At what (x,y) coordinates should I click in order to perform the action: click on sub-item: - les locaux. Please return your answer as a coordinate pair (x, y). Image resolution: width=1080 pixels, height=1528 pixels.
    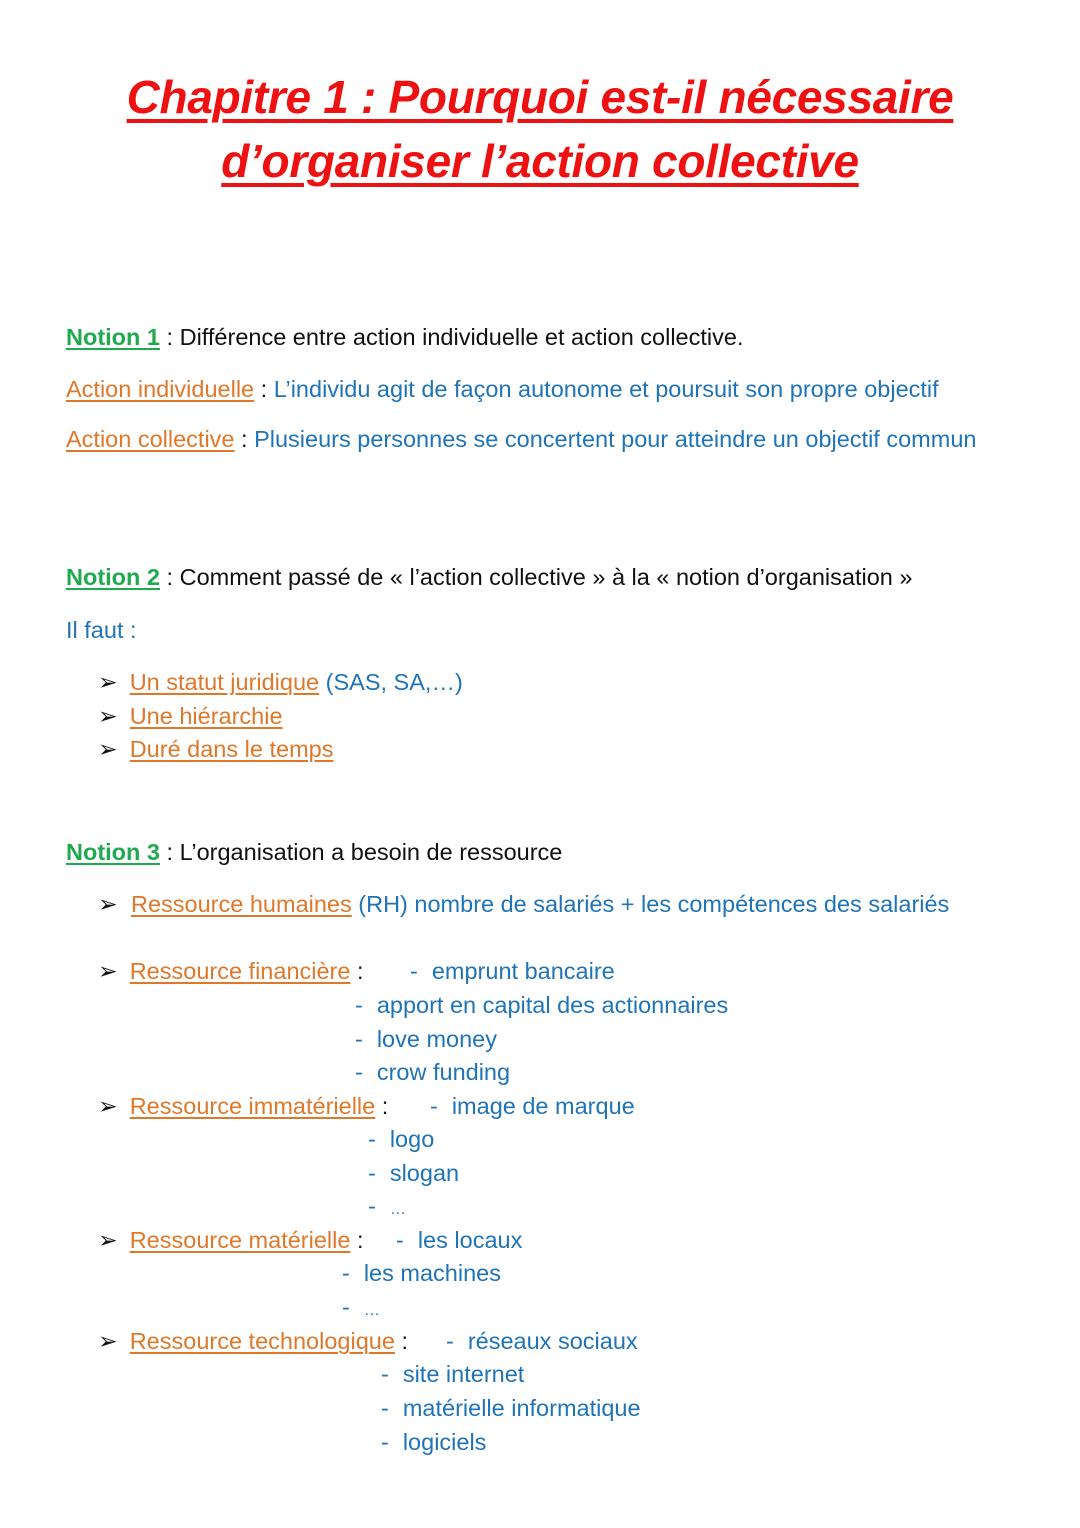
    Looking at the image, I should click on (459, 1240).